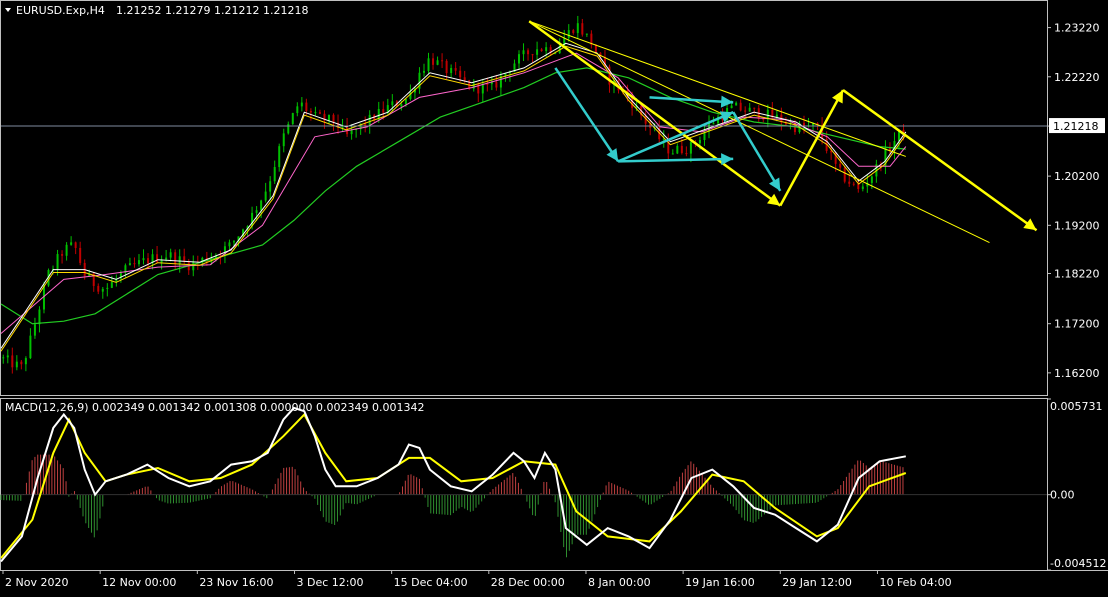  Describe the element at coordinates (60, 10) in the screenshot. I see `symbol-label: EURUSD.Exp,H4` at that location.